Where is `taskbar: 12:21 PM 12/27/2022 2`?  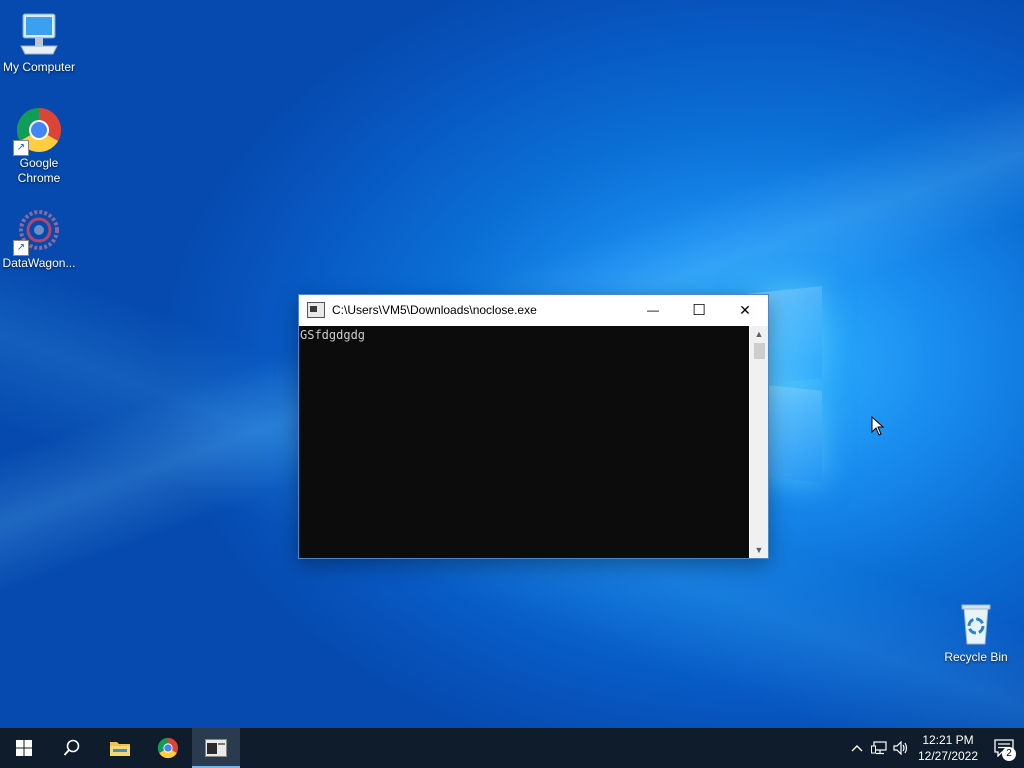 taskbar: 12:21 PM 12/27/2022 2 is located at coordinates (512, 748).